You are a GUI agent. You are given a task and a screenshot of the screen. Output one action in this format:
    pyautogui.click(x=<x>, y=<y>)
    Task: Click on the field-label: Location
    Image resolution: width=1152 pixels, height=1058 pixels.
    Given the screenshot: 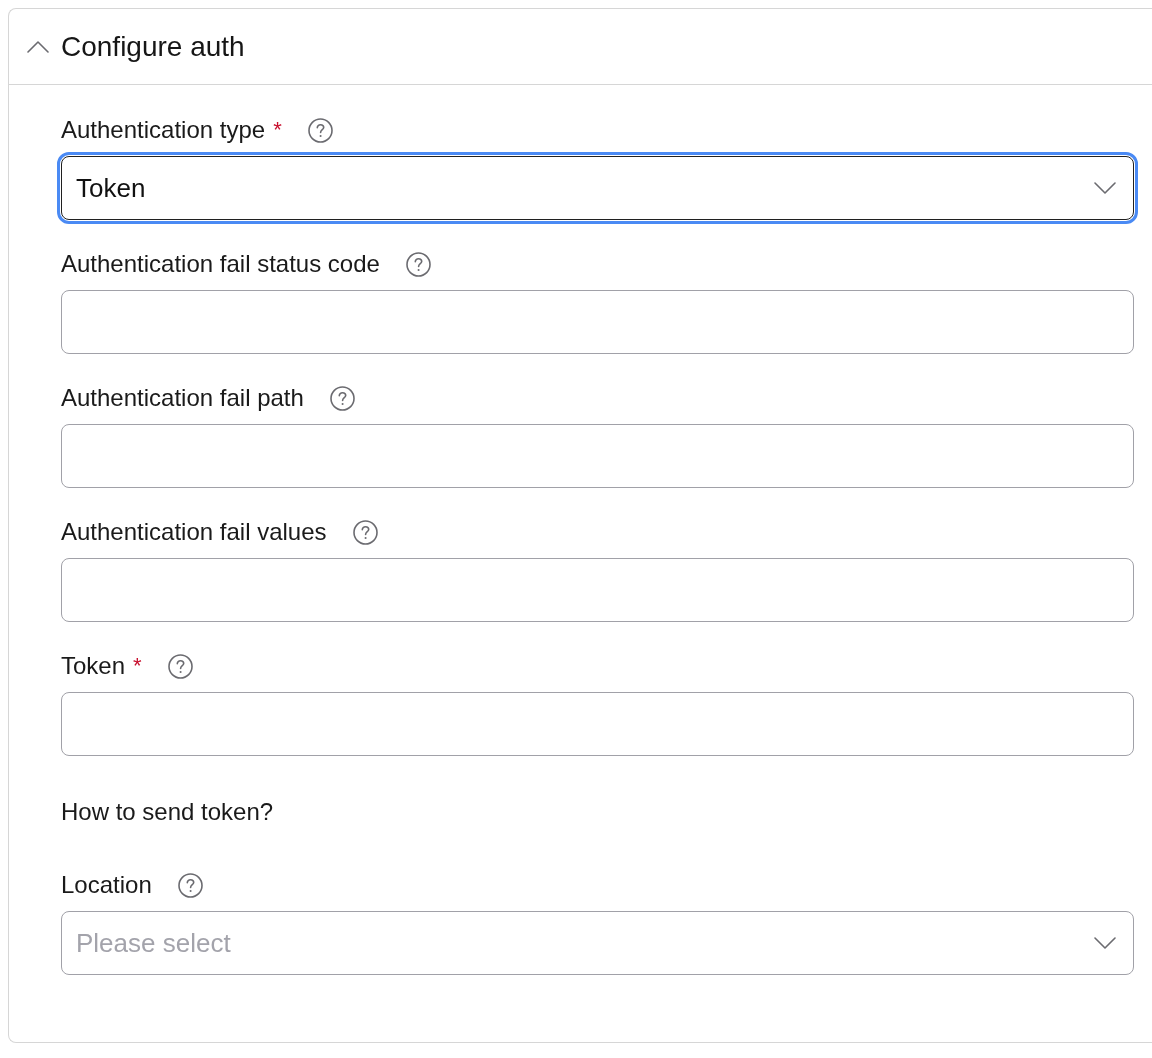 What is the action you would take?
    pyautogui.click(x=106, y=885)
    